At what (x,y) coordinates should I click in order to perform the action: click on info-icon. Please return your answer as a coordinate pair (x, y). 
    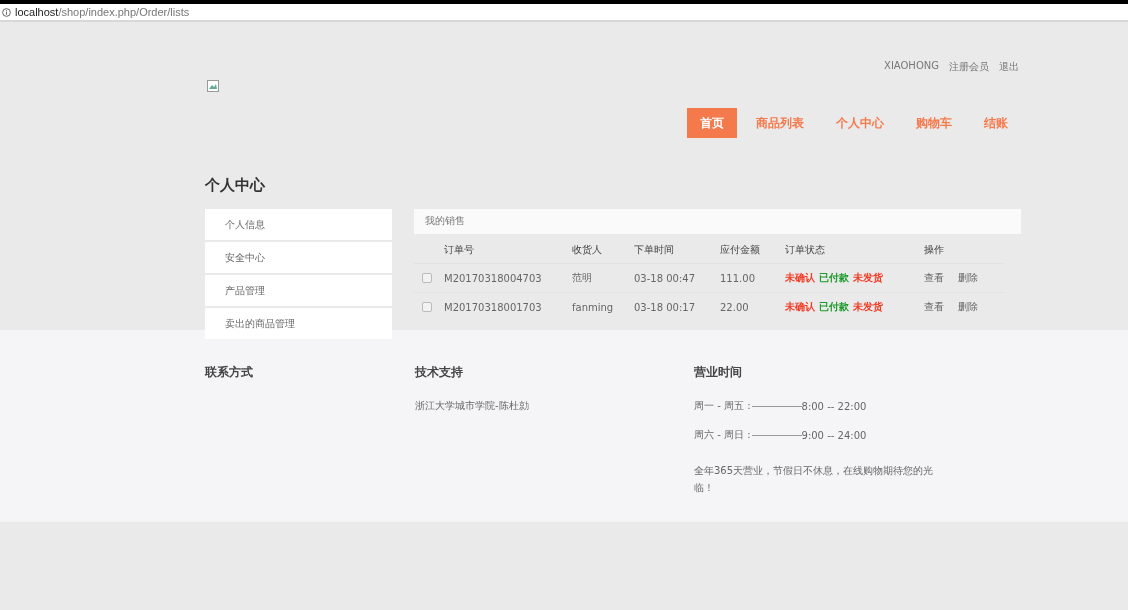
    Looking at the image, I should click on (6, 12).